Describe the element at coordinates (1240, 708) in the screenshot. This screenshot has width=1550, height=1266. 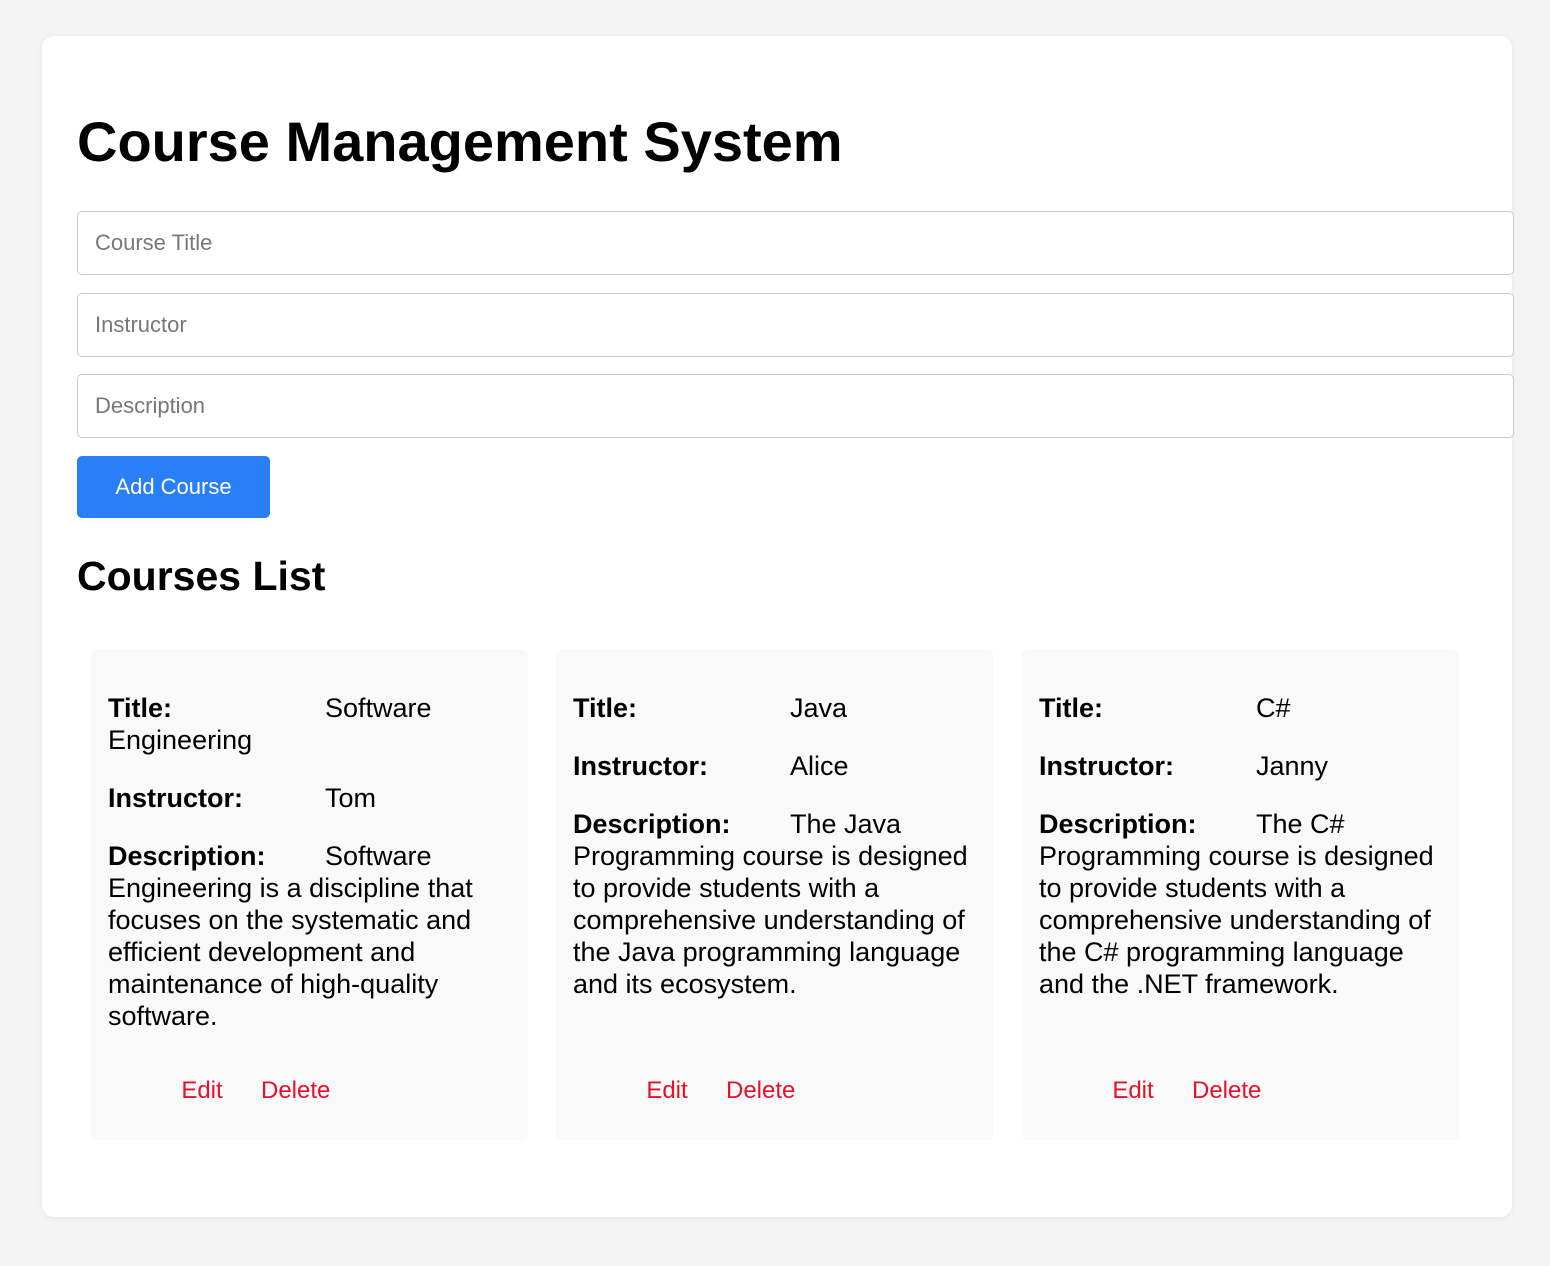
I see `course-title-field: Title: C#` at that location.